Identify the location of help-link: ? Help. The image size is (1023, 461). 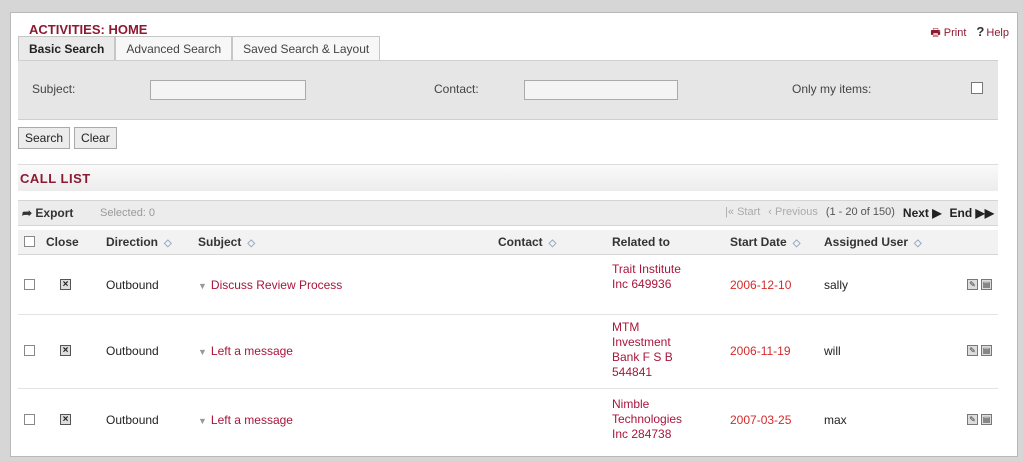
(992, 33).